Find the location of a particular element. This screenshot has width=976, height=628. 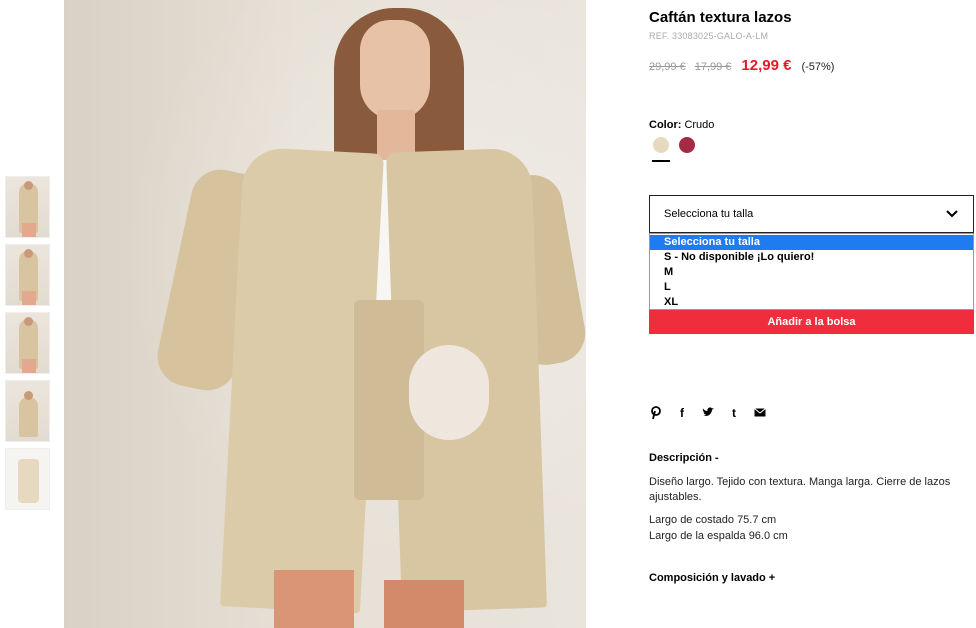

pinterest-icon is located at coordinates (656, 413).